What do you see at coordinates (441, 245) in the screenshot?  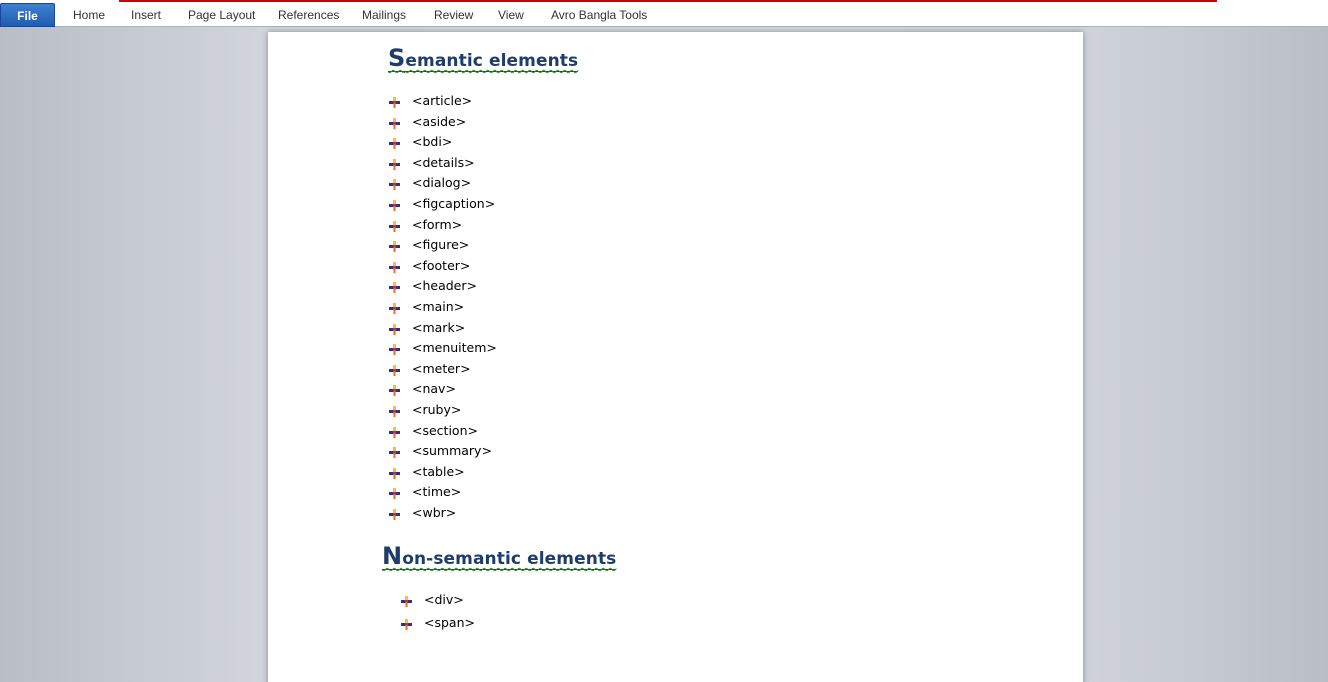 I see `list-item-text: <figure>` at bounding box center [441, 245].